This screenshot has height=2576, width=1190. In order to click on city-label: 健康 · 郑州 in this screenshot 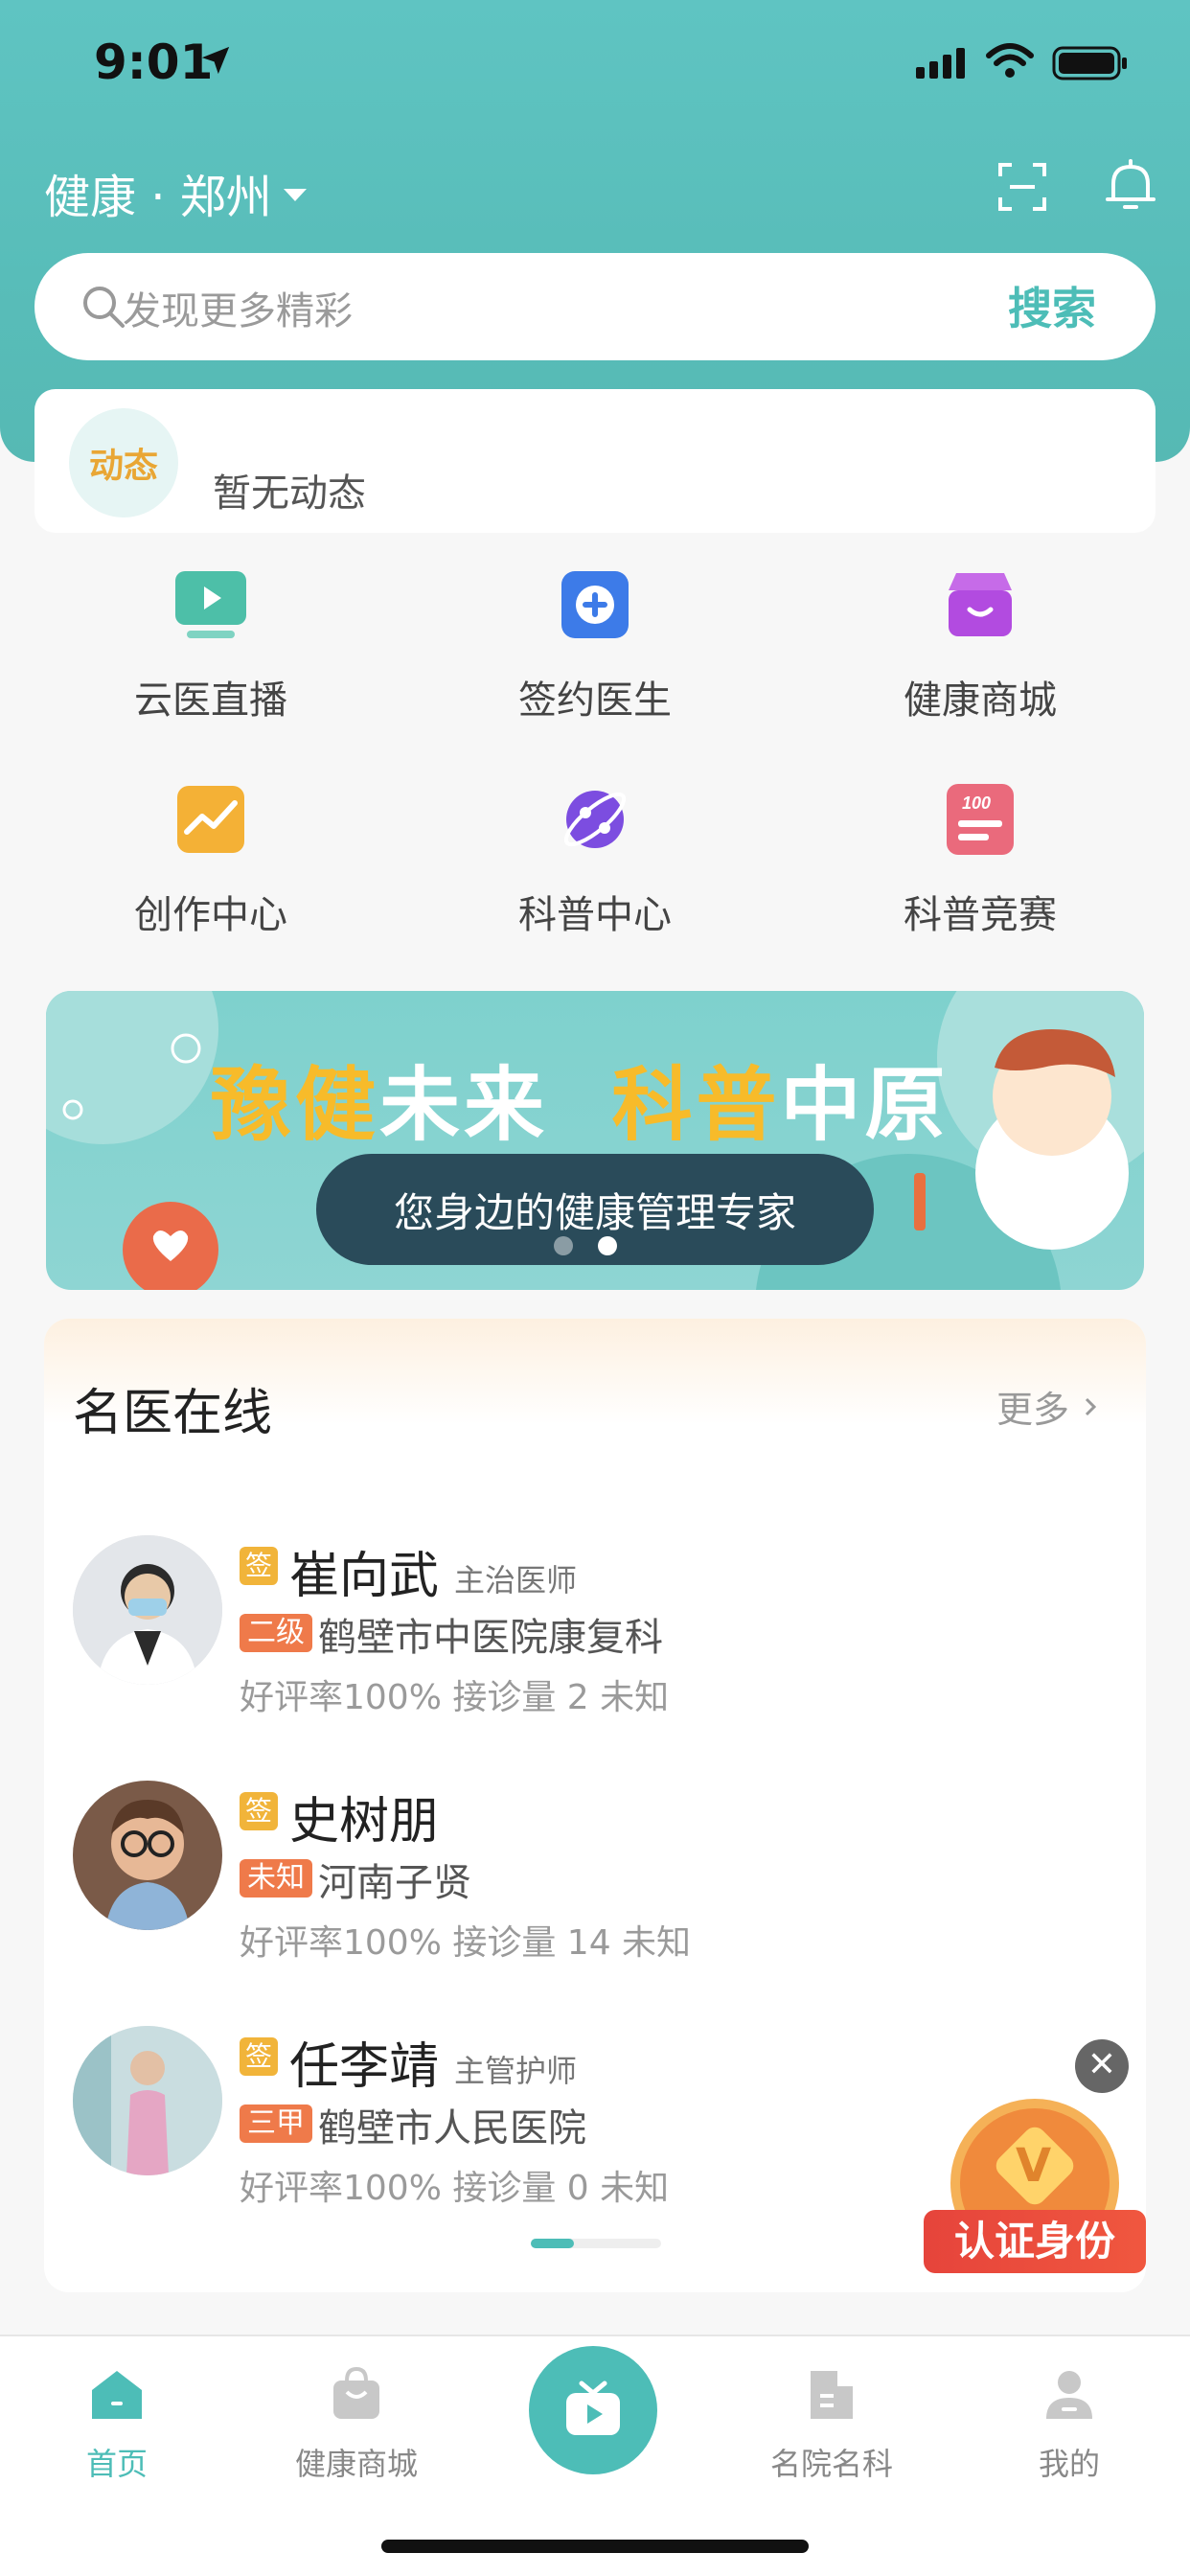, I will do `click(158, 197)`.